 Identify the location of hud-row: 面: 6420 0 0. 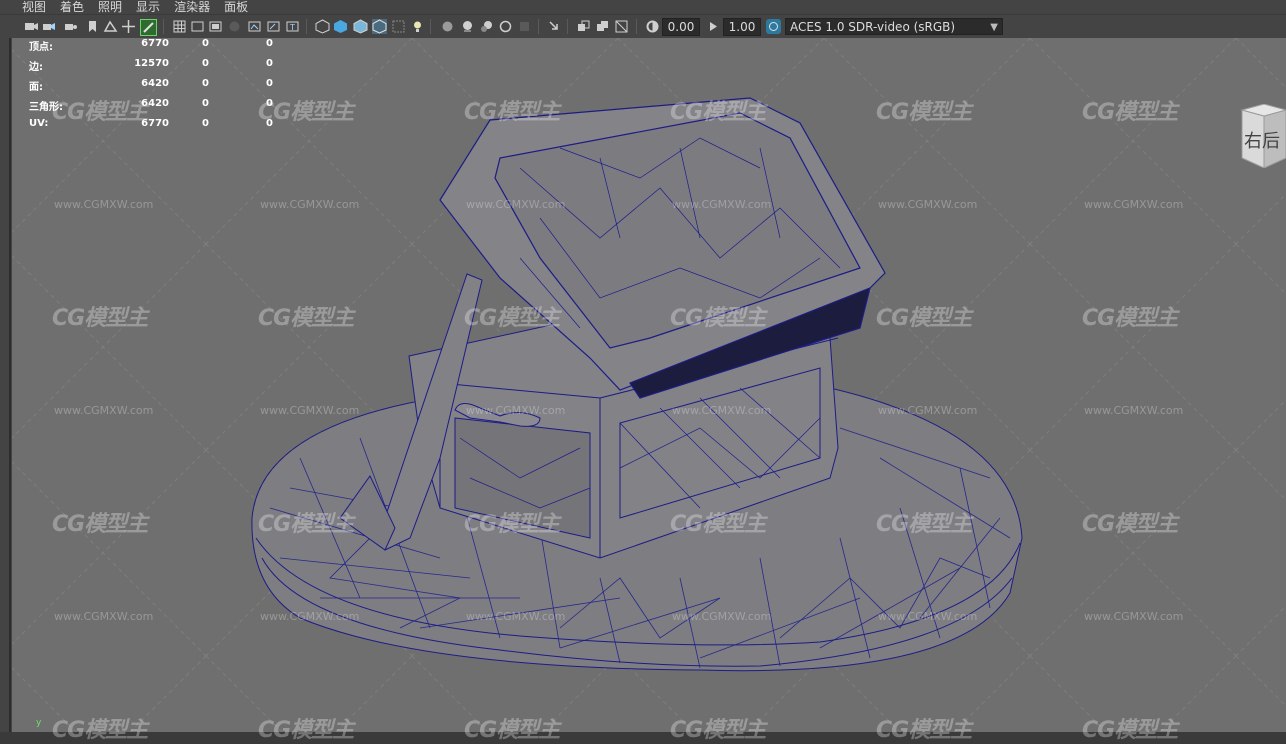
(159, 88).